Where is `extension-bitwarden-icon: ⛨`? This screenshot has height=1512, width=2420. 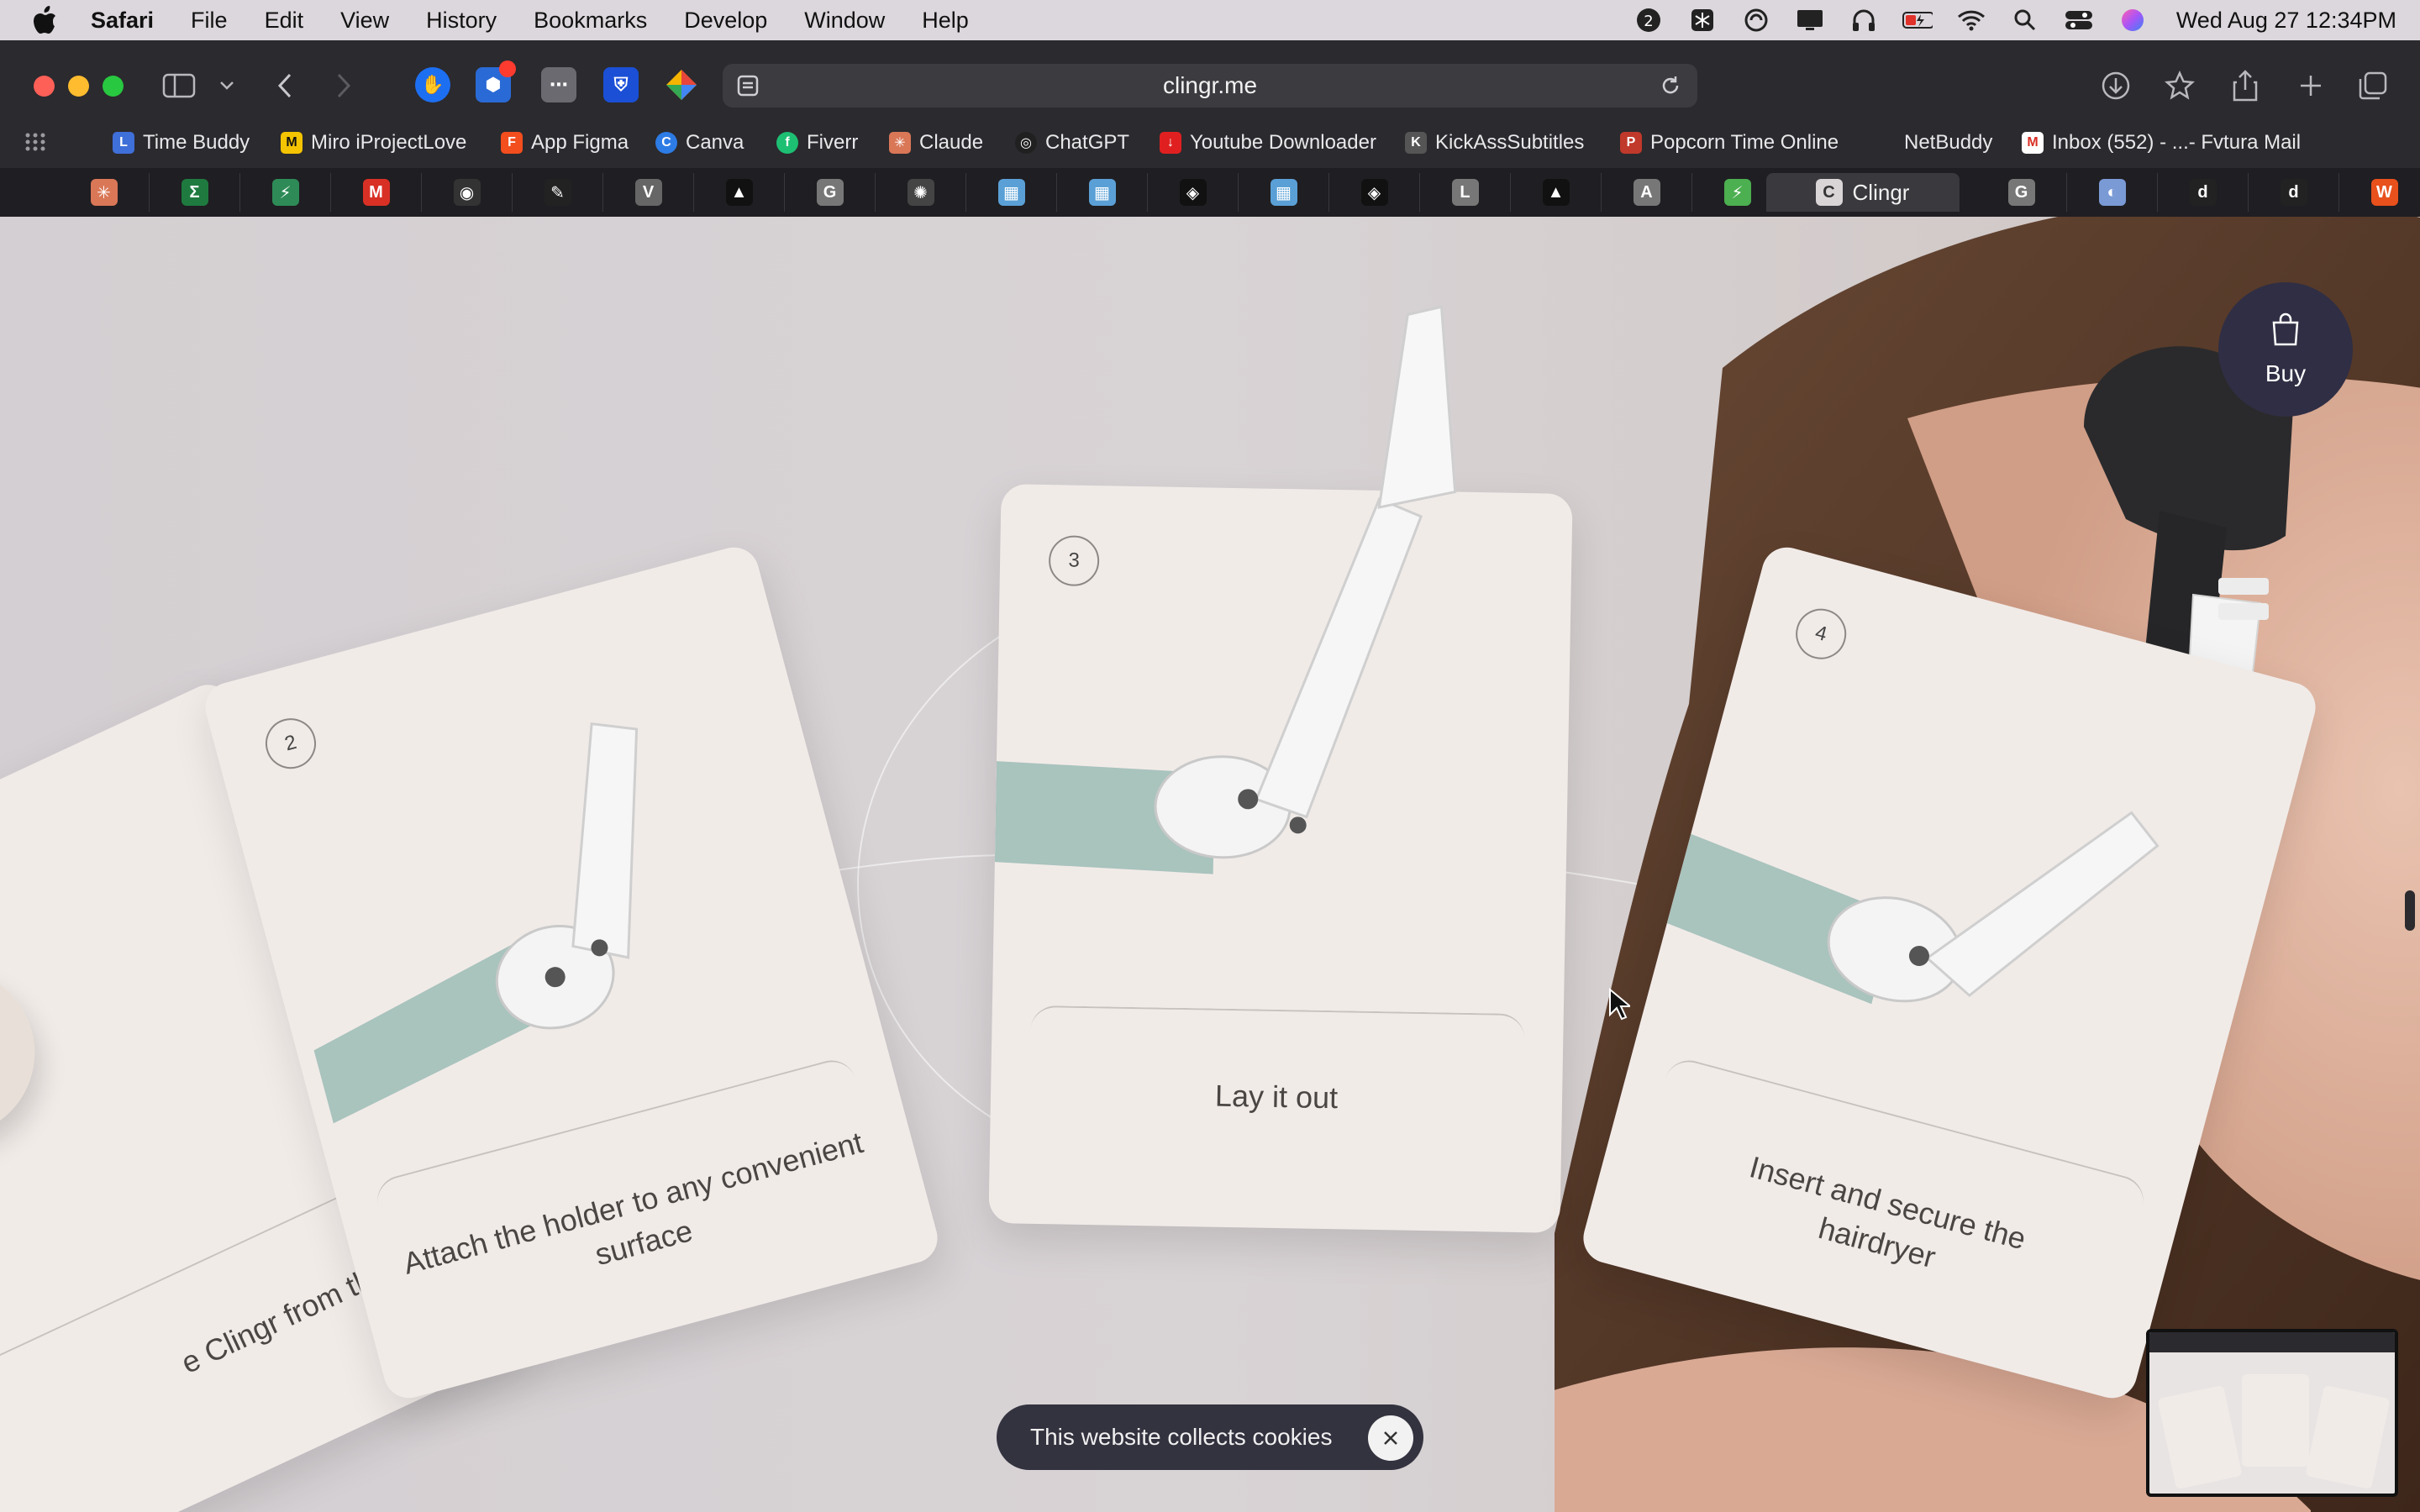 extension-bitwarden-icon: ⛨ is located at coordinates (621, 84).